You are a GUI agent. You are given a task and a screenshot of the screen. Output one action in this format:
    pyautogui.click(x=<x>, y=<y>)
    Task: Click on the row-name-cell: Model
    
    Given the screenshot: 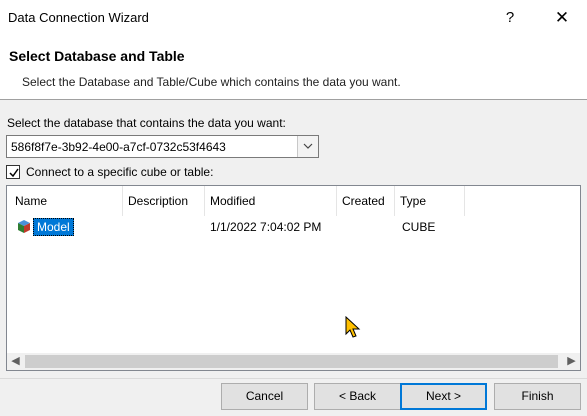 What is the action you would take?
    pyautogui.click(x=71, y=227)
    